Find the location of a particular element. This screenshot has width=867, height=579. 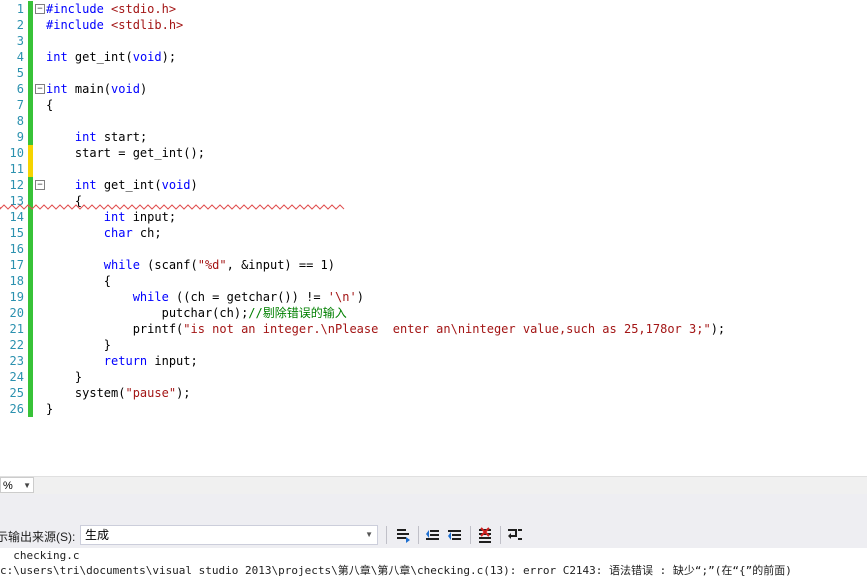

zoom-level-dropdown: % ▼ is located at coordinates (17, 485).